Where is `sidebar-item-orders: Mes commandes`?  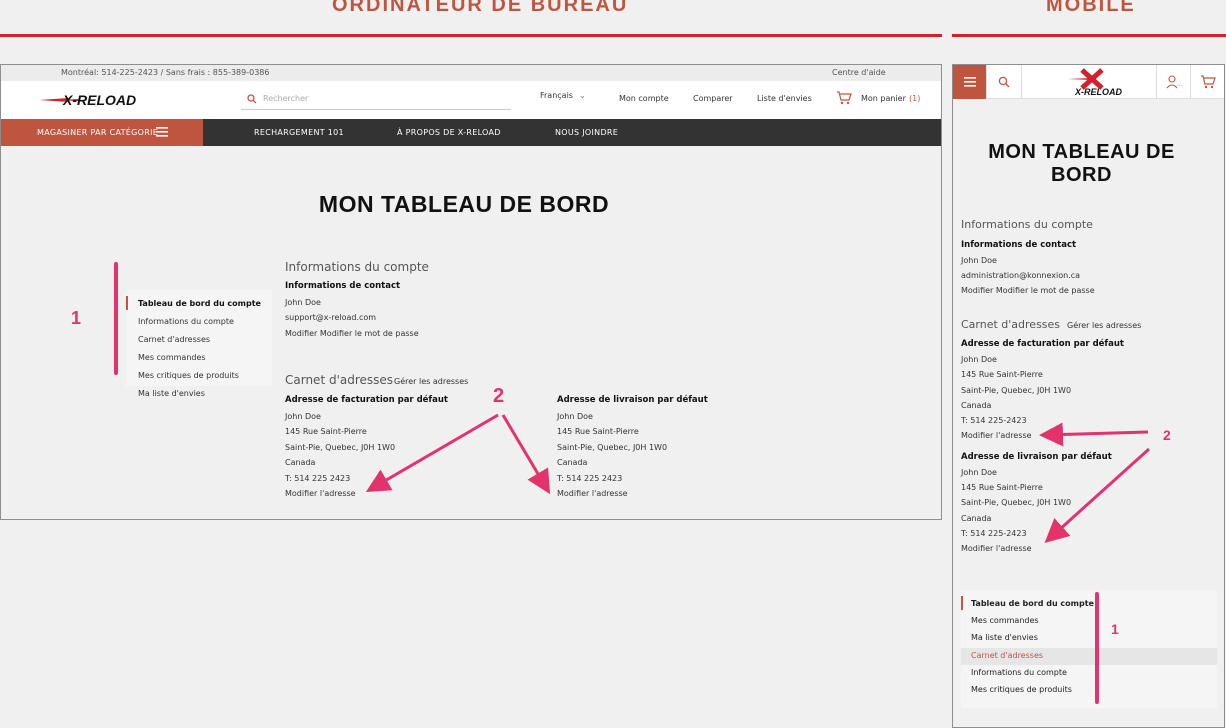
sidebar-item-orders: Mes commandes is located at coordinates (172, 357).